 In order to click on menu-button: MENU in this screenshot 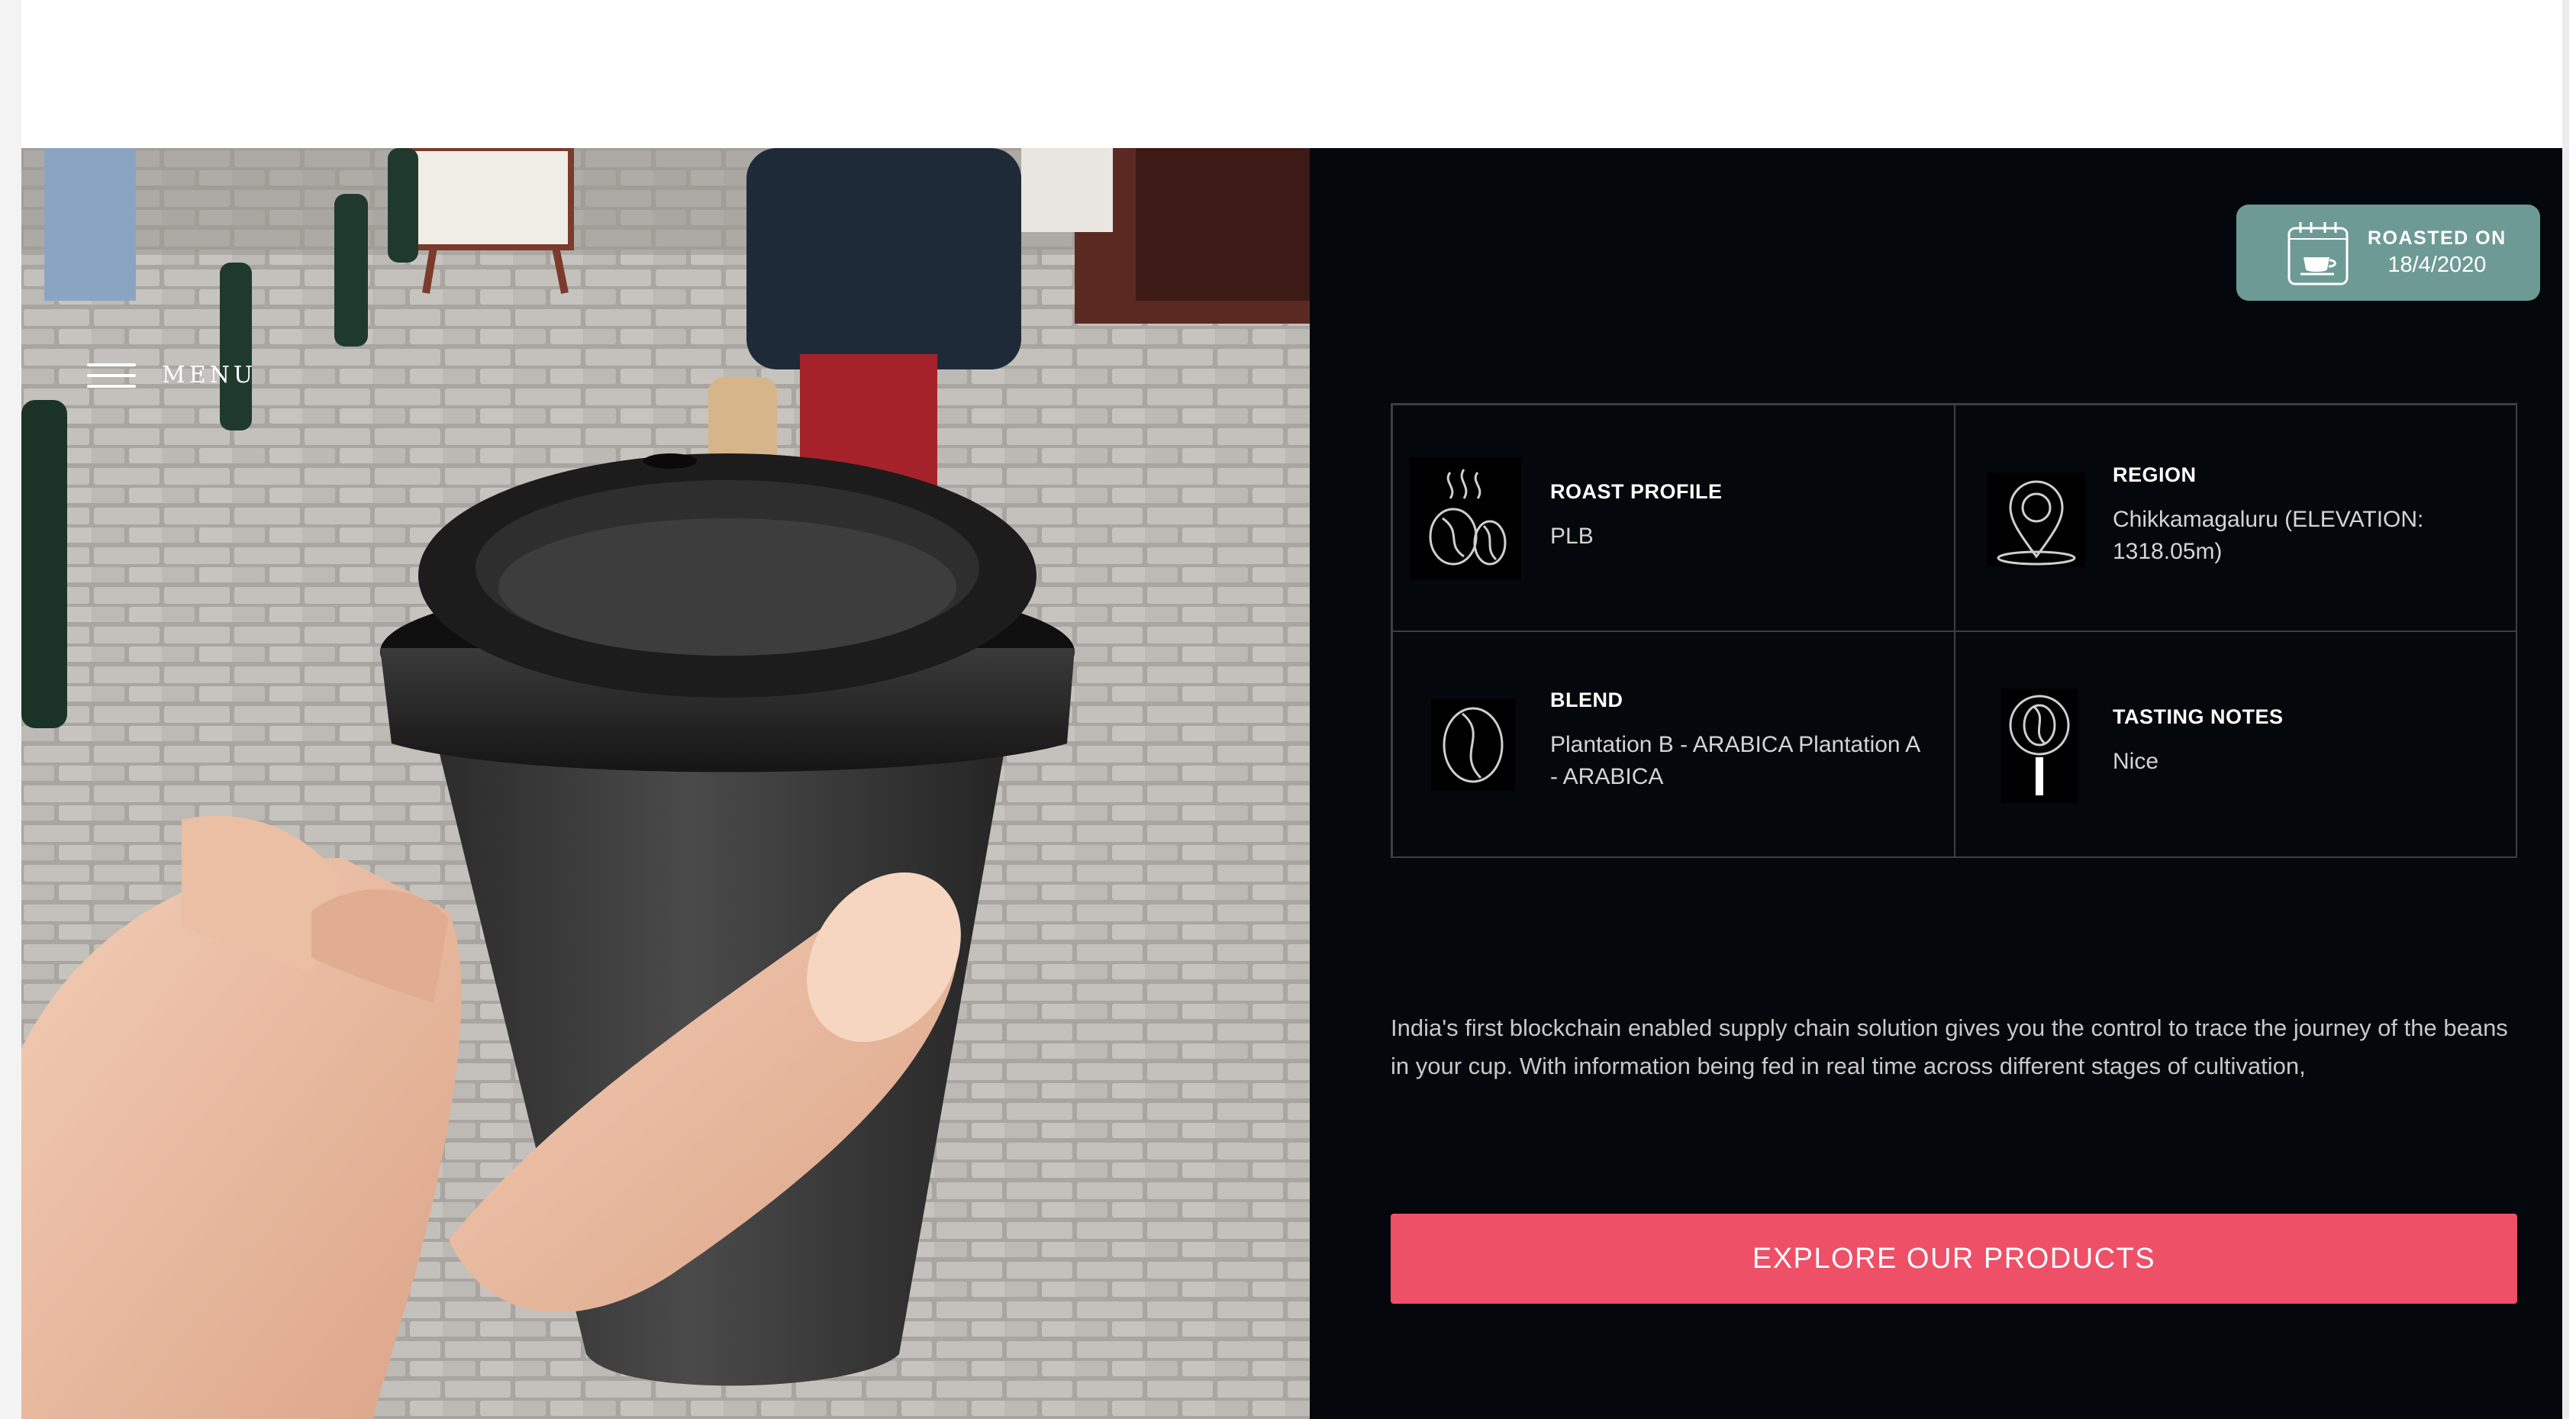, I will do `click(171, 375)`.